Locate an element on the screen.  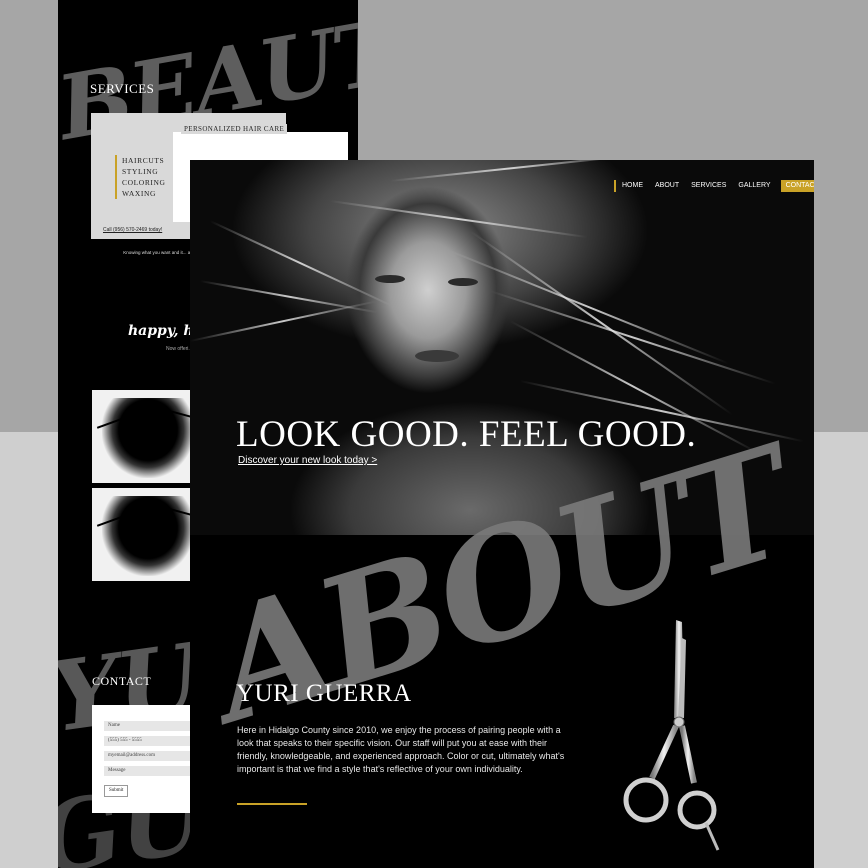
hero-photo-lips is located at coordinates (437, 356).